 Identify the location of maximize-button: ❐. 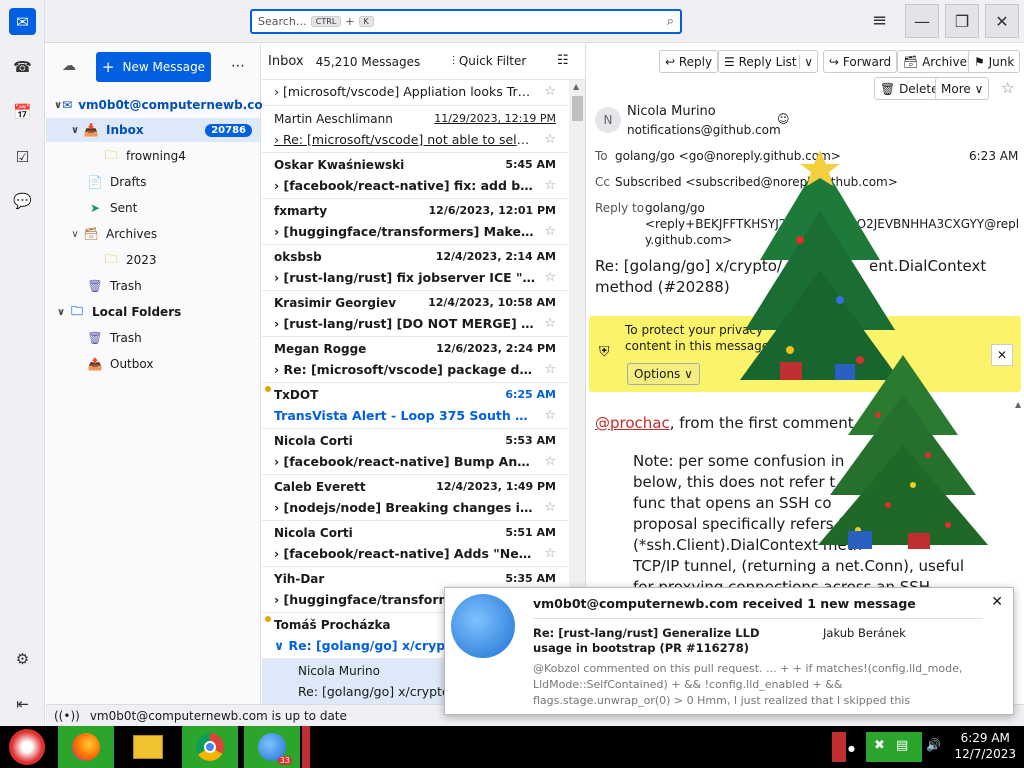
(962, 21).